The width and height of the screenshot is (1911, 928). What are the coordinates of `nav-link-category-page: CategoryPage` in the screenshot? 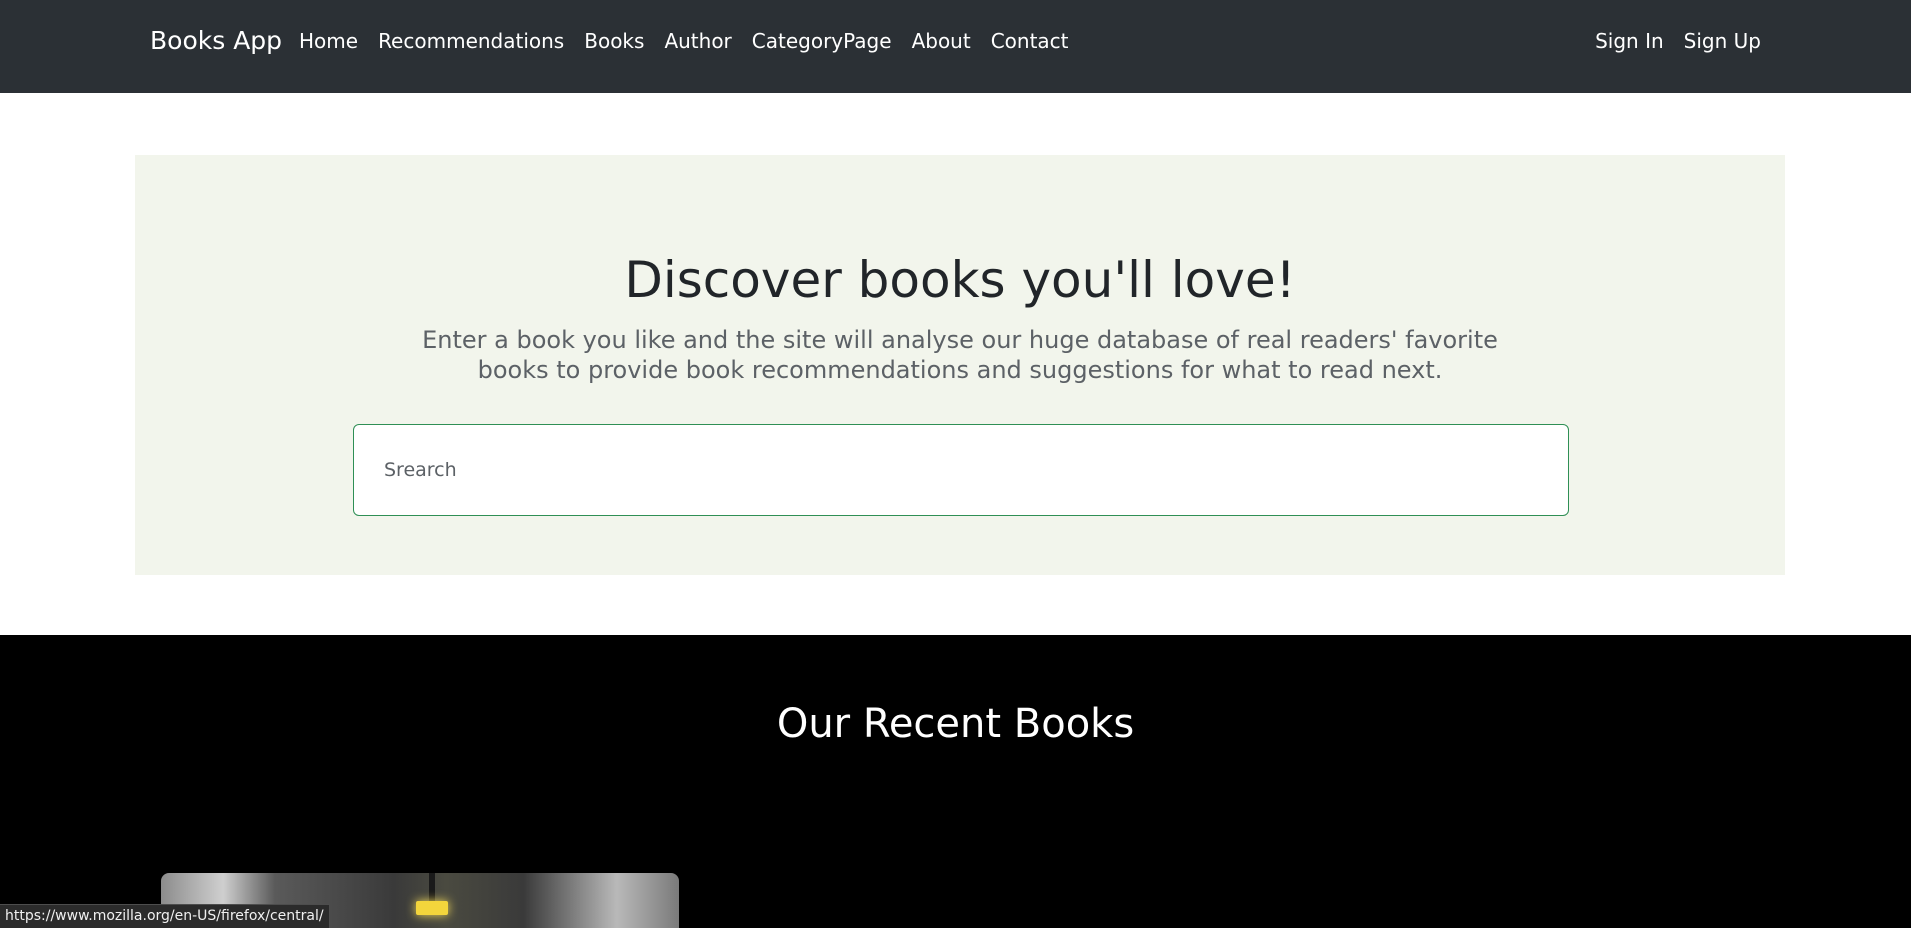 It's located at (822, 41).